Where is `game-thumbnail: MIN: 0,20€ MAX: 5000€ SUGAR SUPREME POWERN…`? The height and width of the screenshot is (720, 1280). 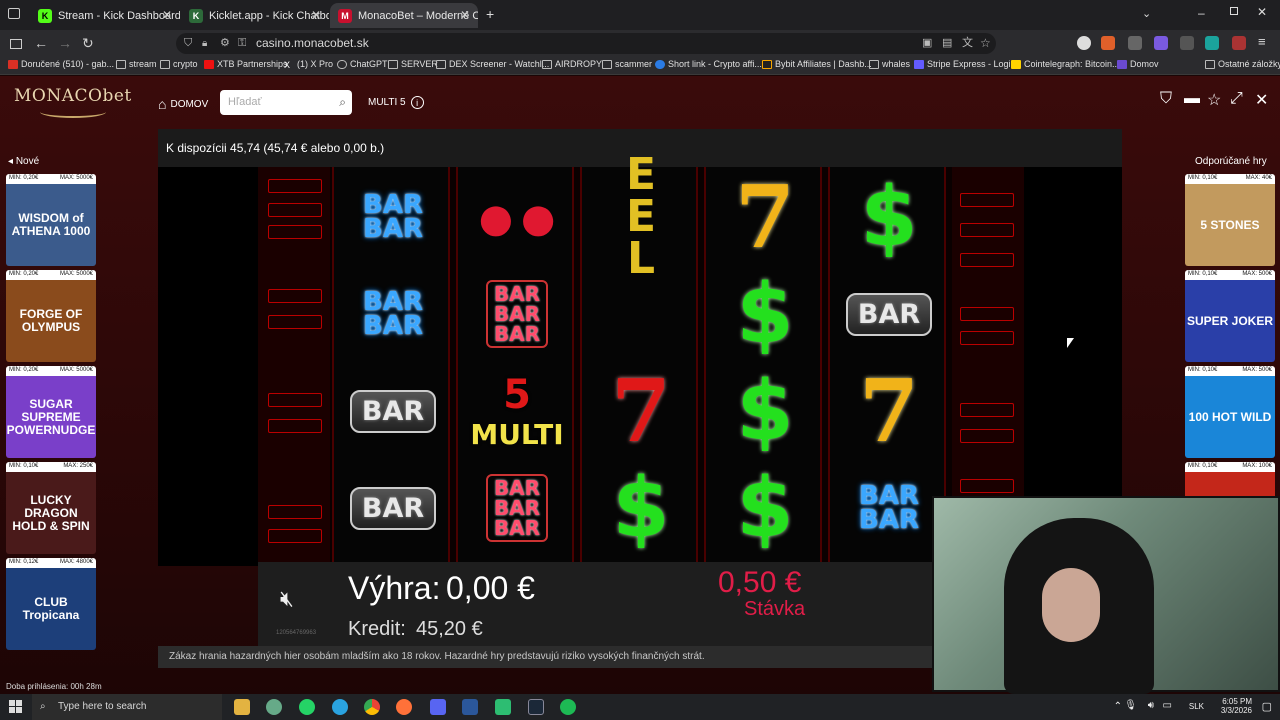 game-thumbnail: MIN: 0,20€ MAX: 5000€ SUGAR SUPREME POWERN… is located at coordinates (51, 412).